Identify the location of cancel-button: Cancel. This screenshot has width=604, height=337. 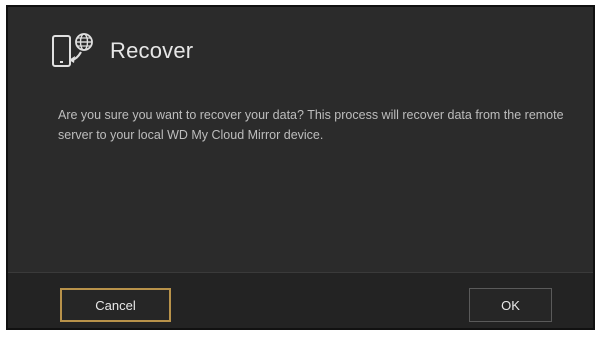
(115, 305).